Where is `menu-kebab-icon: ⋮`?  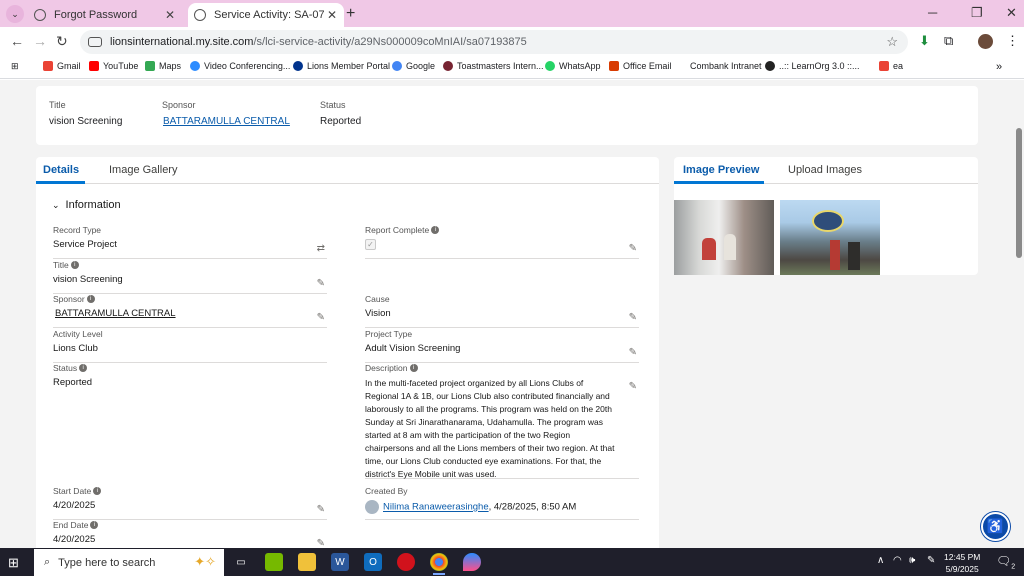 menu-kebab-icon: ⋮ is located at coordinates (1012, 41).